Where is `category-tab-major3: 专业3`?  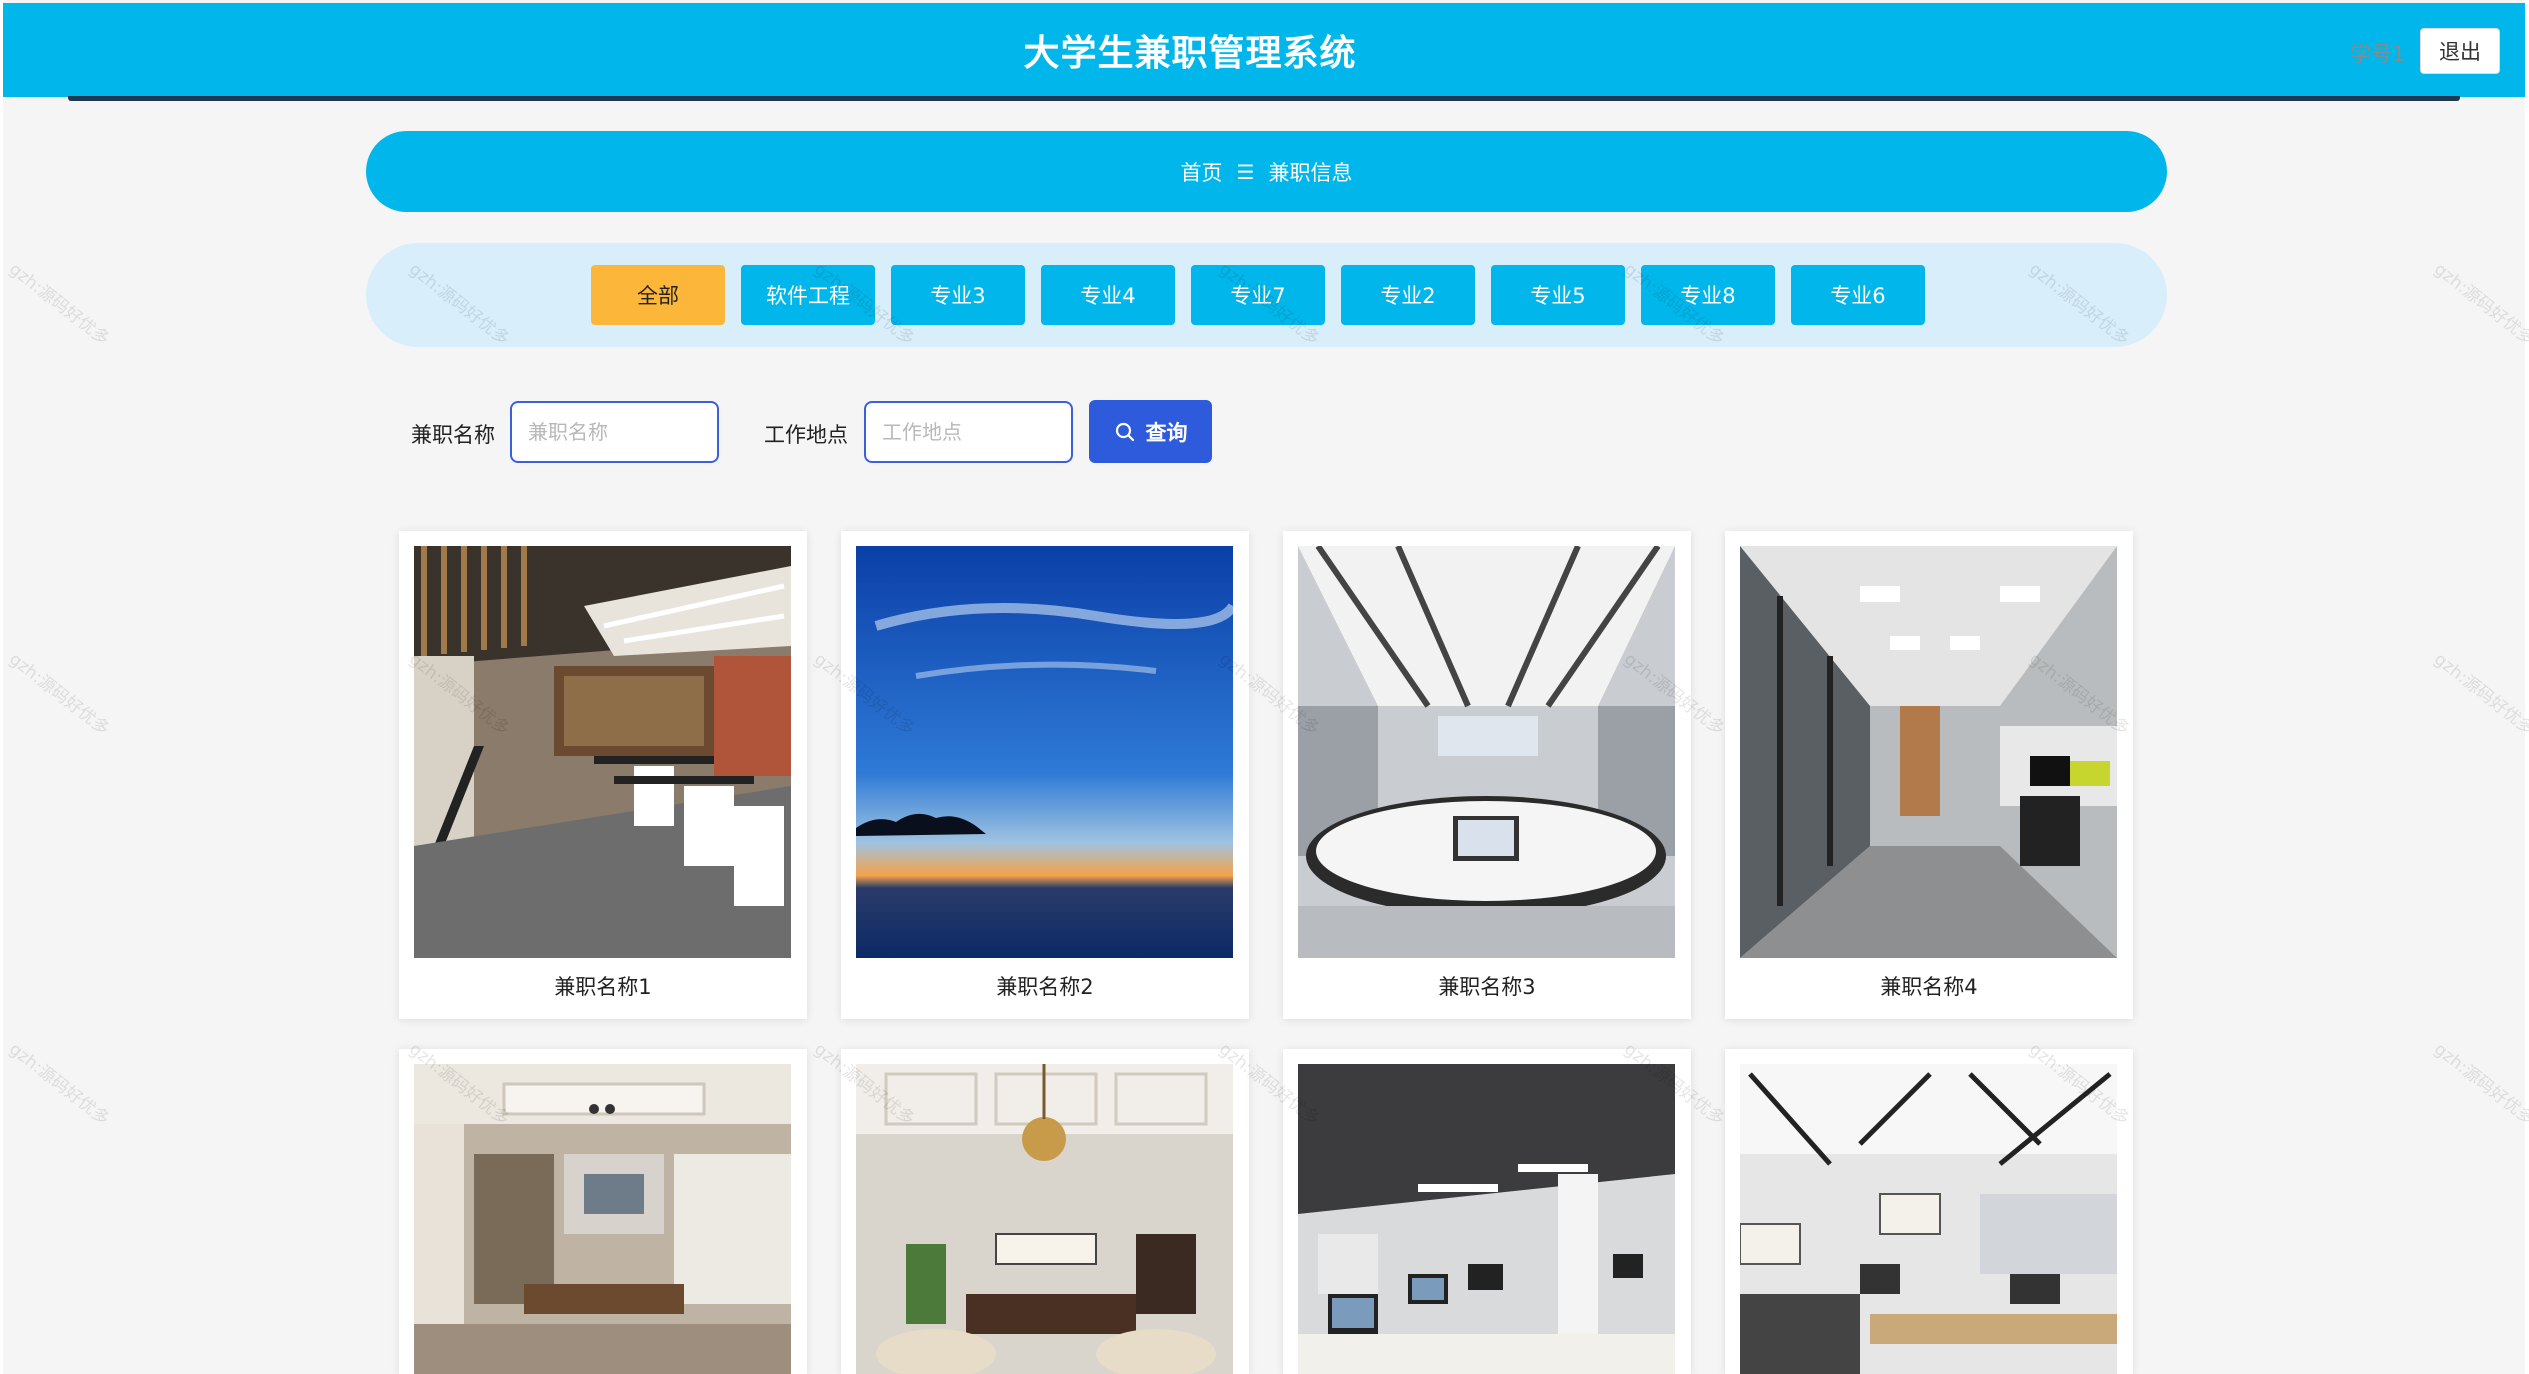 category-tab-major3: 专业3 is located at coordinates (958, 295).